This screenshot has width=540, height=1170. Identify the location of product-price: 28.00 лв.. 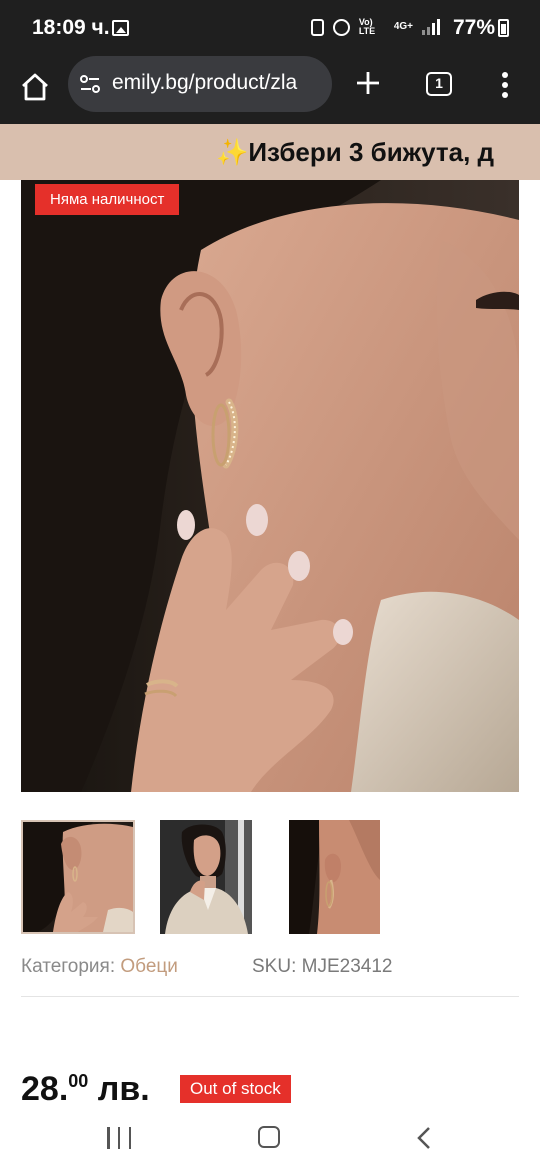
(85, 1089).